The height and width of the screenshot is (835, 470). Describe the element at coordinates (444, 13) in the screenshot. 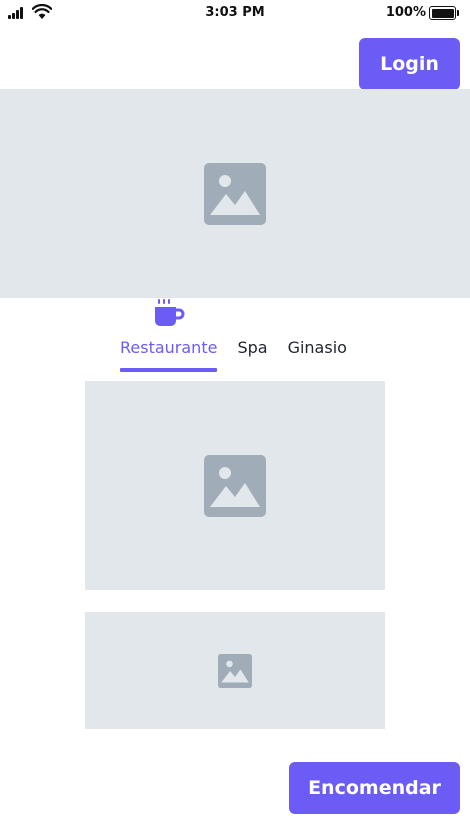

I see `battery-icon` at that location.